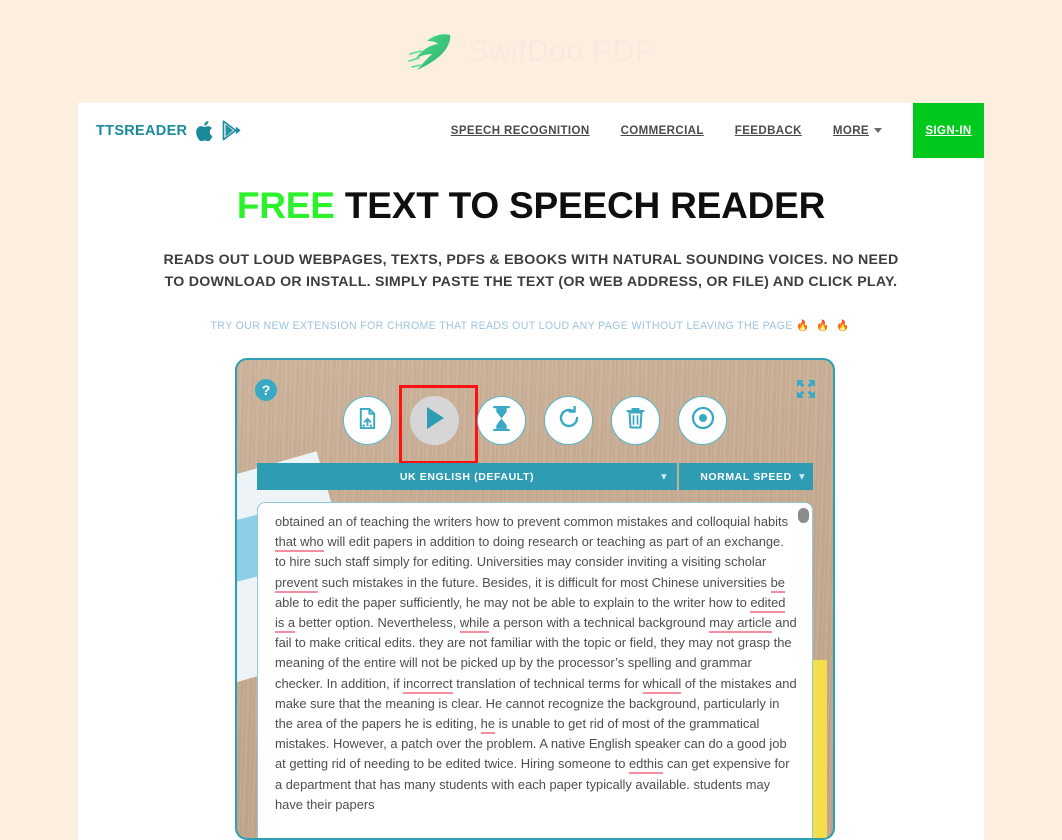 Image resolution: width=1062 pixels, height=840 pixels. What do you see at coordinates (806, 389) in the screenshot?
I see `fullscreen-expand-icon` at bounding box center [806, 389].